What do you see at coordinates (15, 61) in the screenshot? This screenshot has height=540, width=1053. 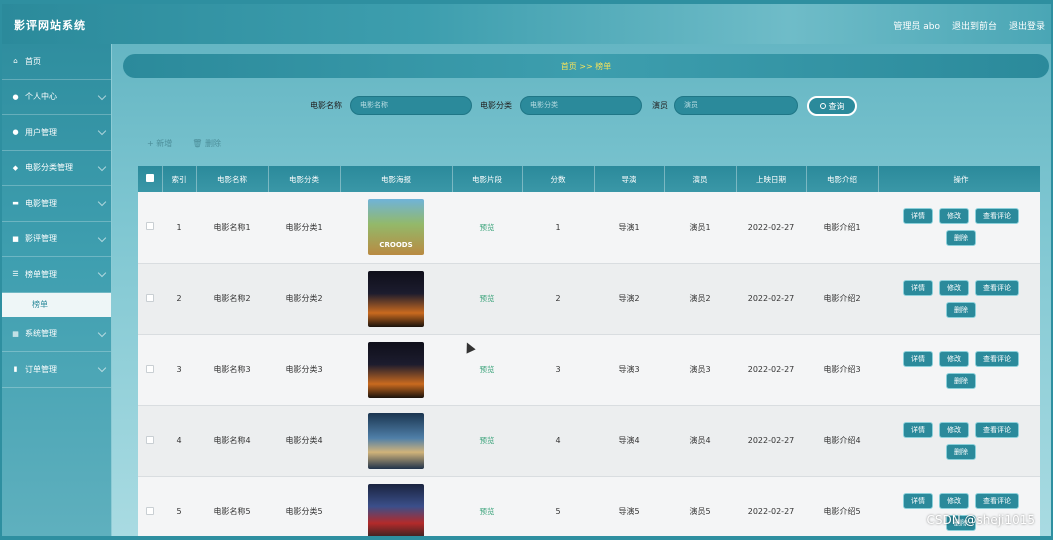 I see `home-icon: ⌂` at bounding box center [15, 61].